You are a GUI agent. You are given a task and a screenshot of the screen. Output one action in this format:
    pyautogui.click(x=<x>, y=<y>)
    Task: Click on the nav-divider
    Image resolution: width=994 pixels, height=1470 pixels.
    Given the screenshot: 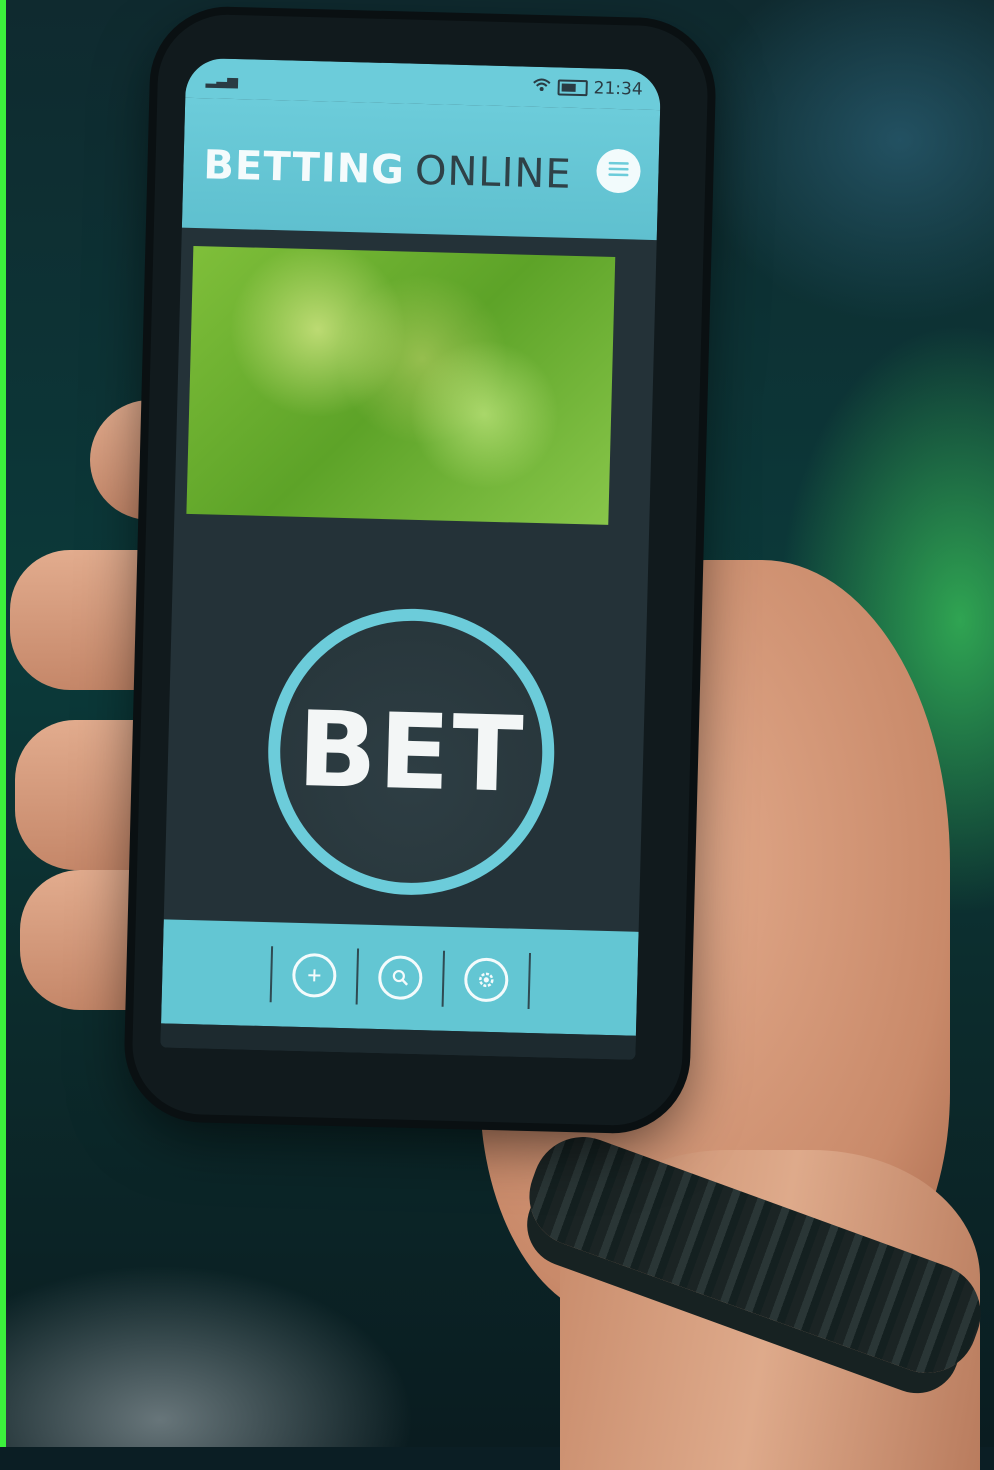 What is the action you would take?
    pyautogui.click(x=529, y=981)
    